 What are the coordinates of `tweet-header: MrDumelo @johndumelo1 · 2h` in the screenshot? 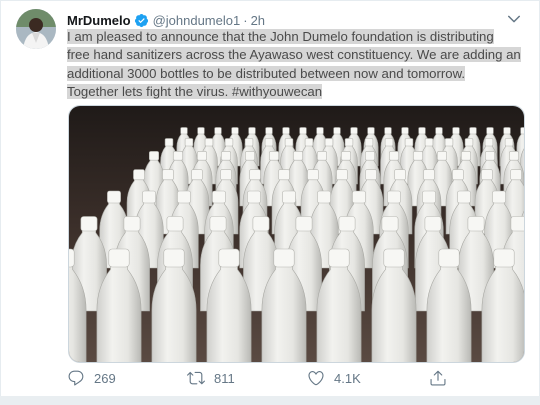 It's located at (166, 20).